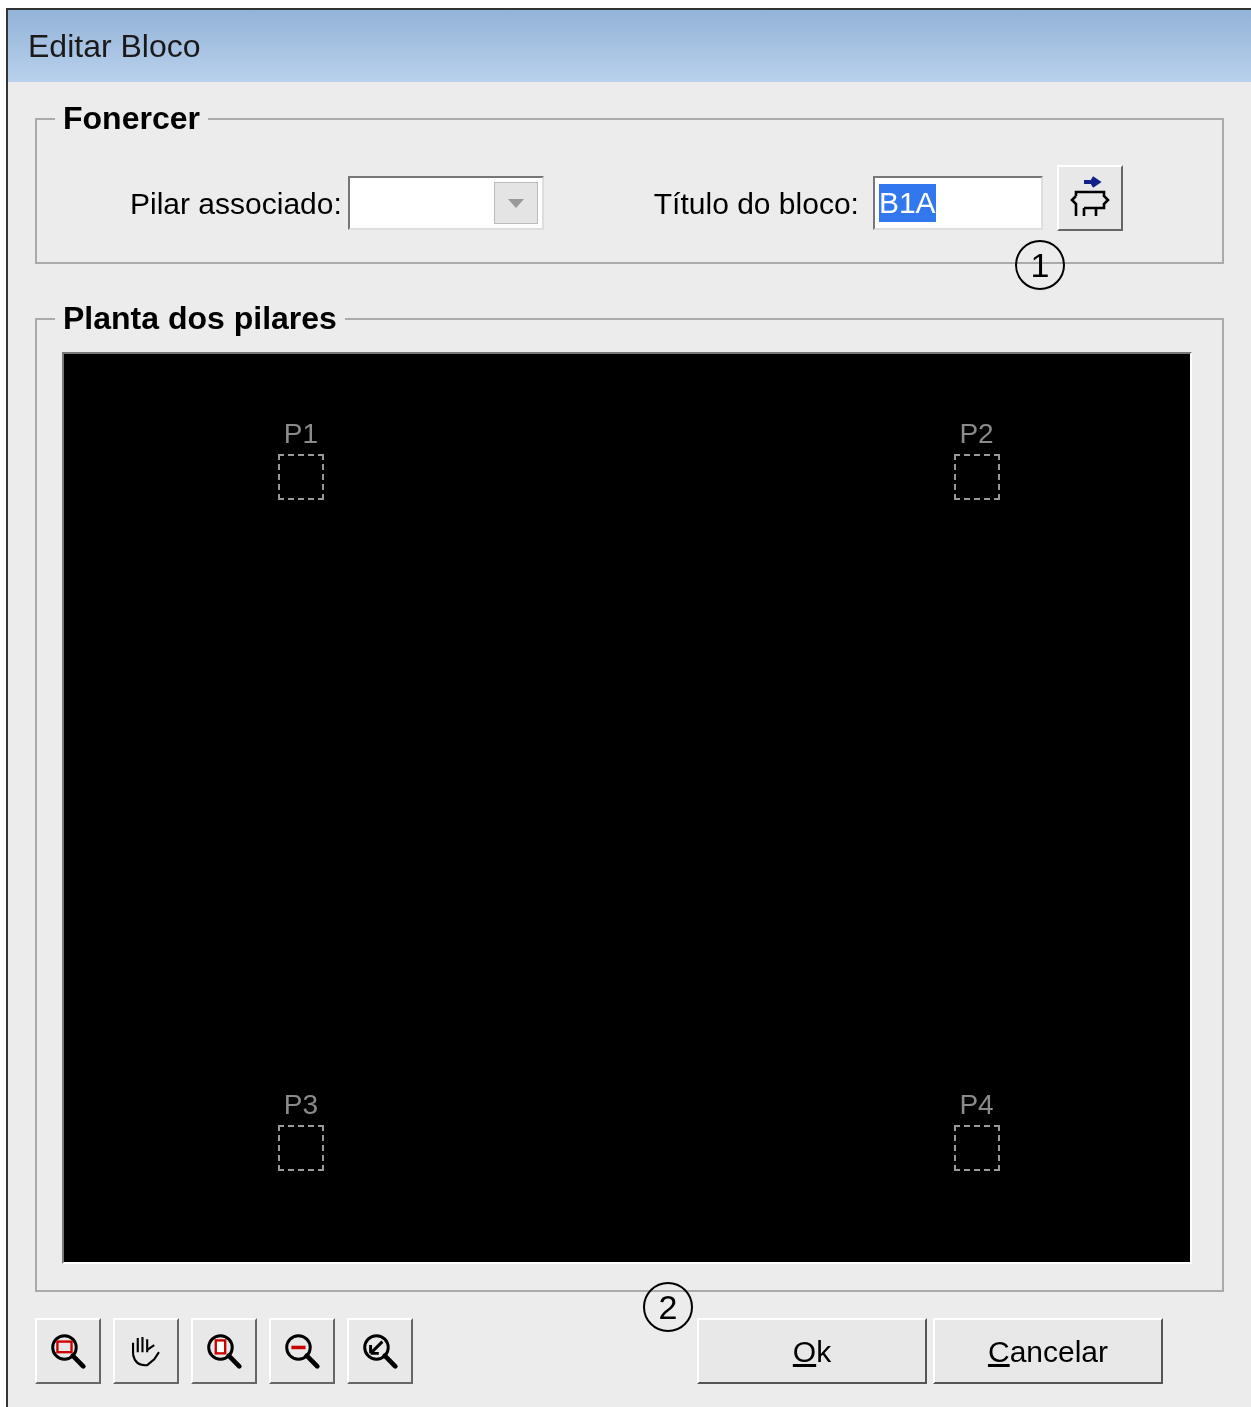 The image size is (1251, 1407). What do you see at coordinates (114, 46) in the screenshot?
I see `window-title: Editar Bloco` at bounding box center [114, 46].